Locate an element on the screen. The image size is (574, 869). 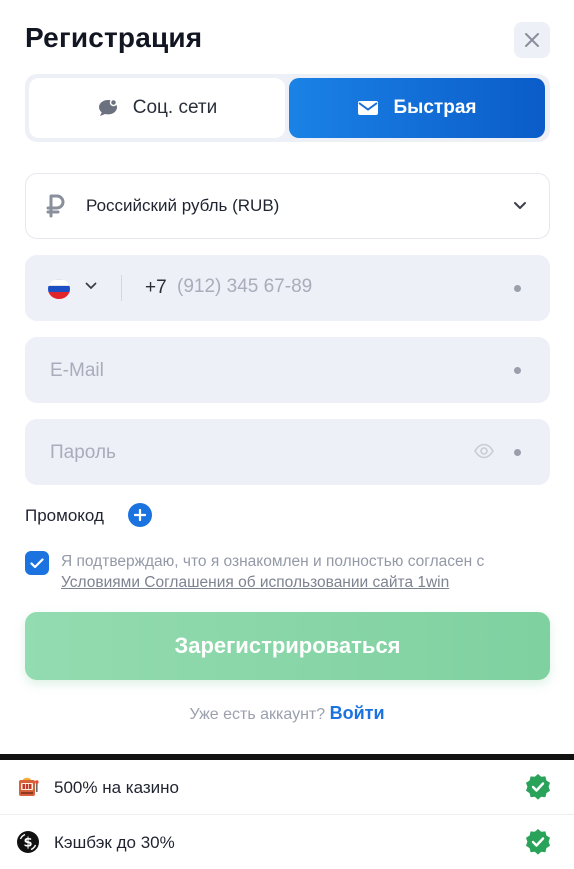
bonus-row: 500% на казино is located at coordinates (287, 787).